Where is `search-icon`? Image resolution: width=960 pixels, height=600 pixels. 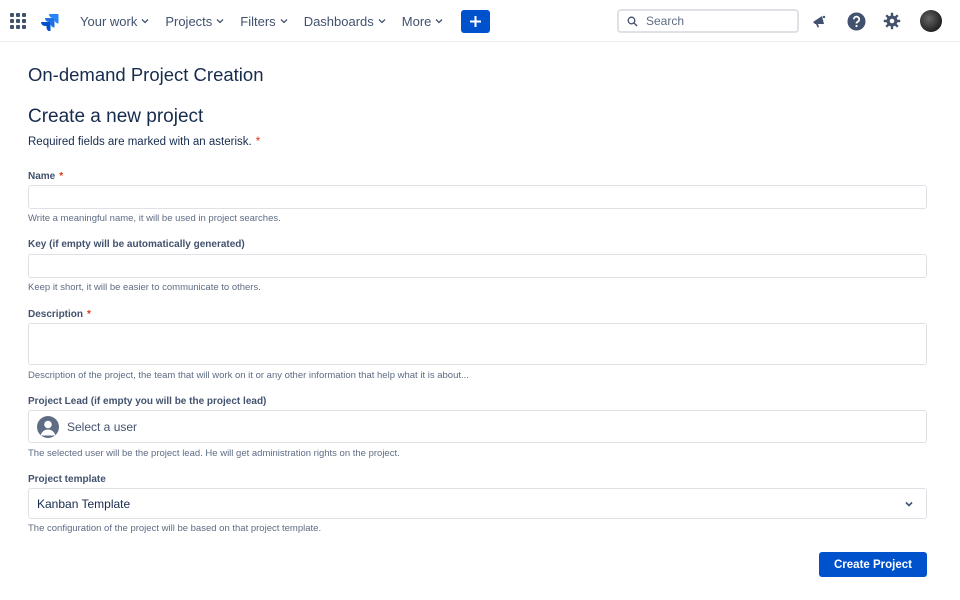 search-icon is located at coordinates (632, 21).